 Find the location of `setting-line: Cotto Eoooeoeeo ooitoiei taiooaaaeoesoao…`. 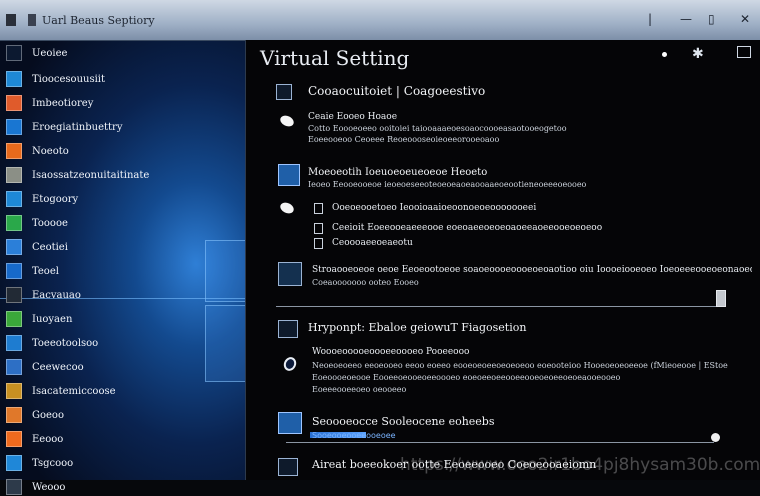

setting-line: Cotto Eoooeoeeo ooitoiei taiooaaaeoesoao… is located at coordinates (437, 128).